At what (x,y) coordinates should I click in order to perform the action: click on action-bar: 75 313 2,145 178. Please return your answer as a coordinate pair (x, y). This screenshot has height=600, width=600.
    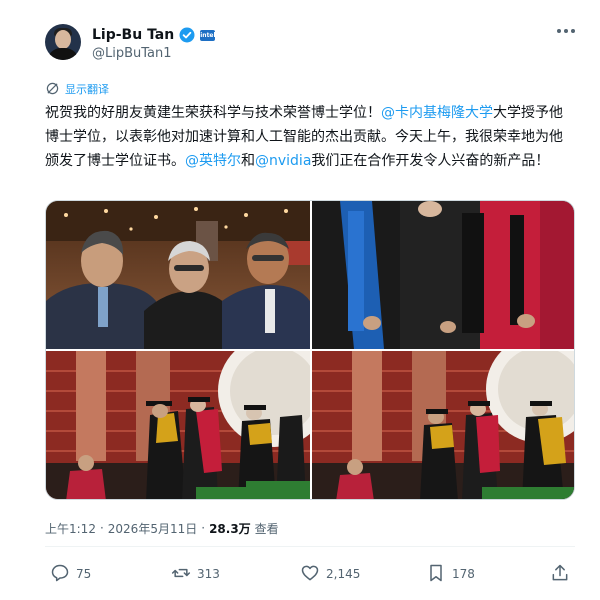
    Looking at the image, I should click on (310, 574).